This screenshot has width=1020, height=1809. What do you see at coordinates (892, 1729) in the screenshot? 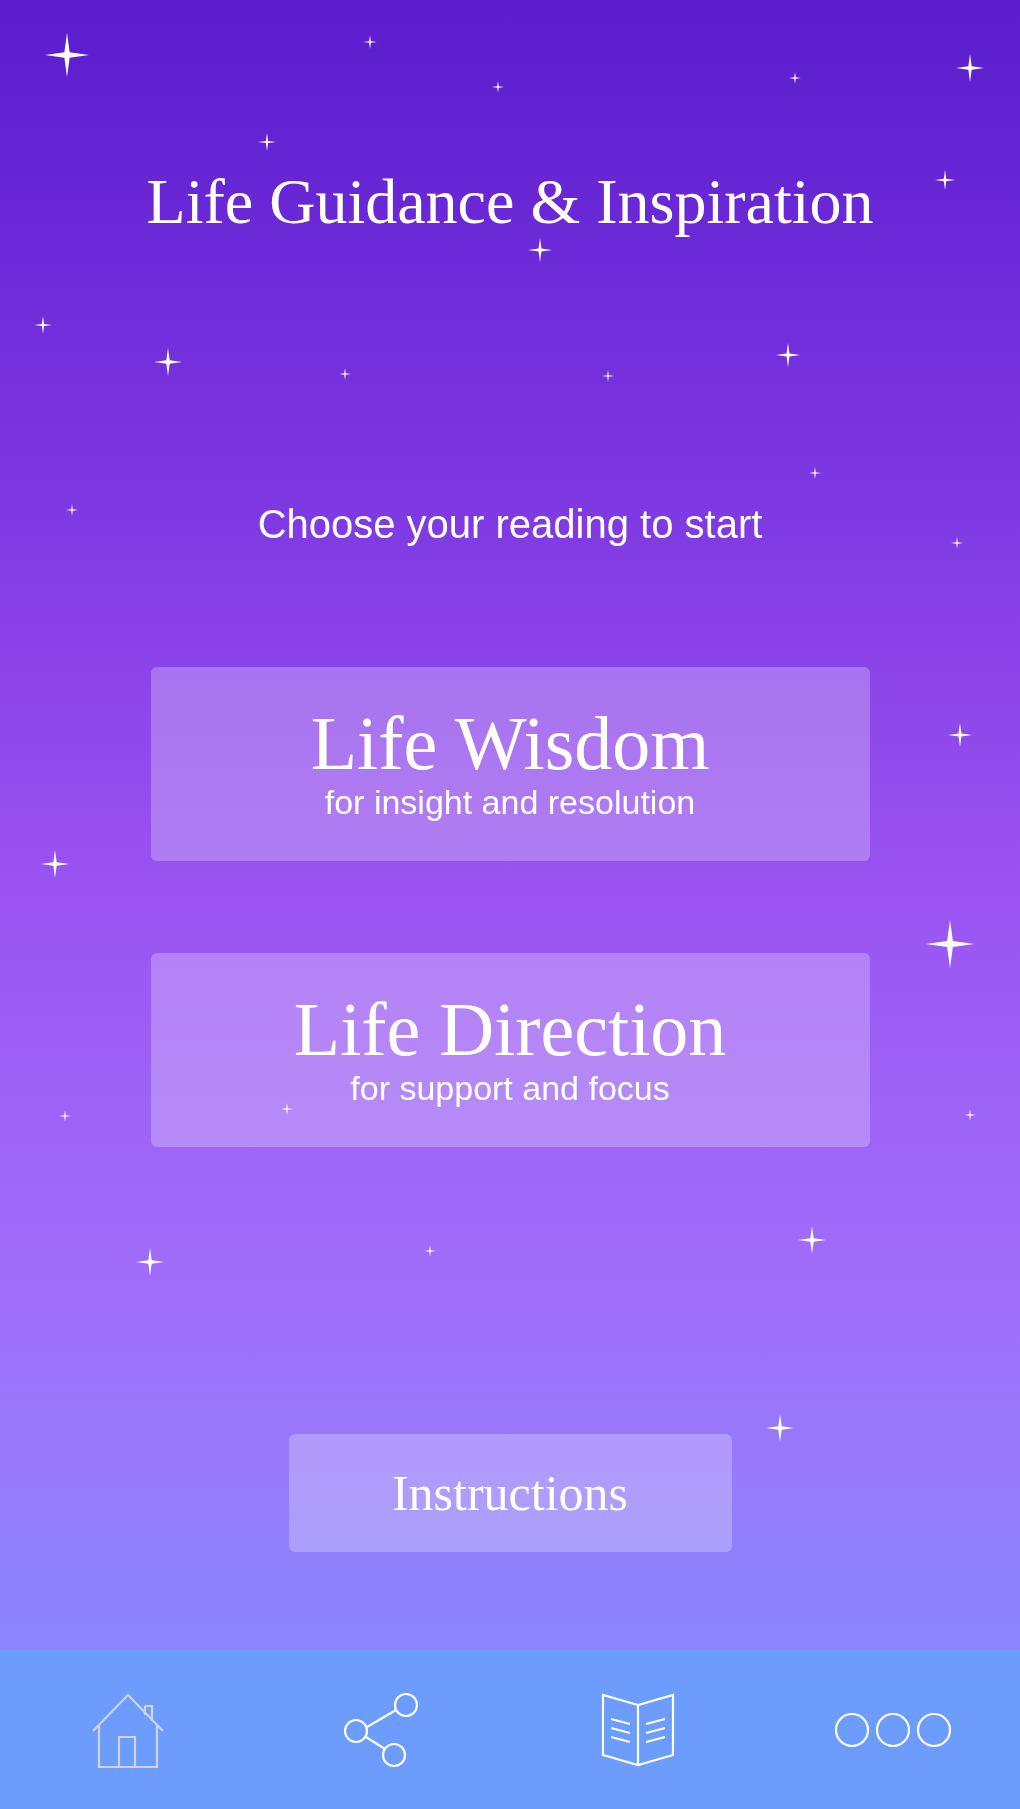
I see `more-icon` at bounding box center [892, 1729].